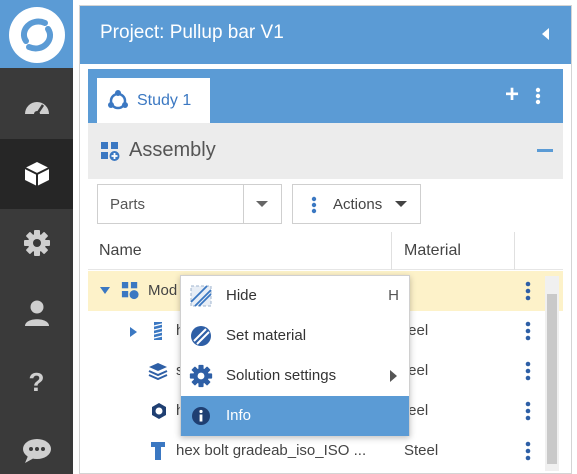 This screenshot has width=577, height=474. Describe the element at coordinates (314, 205) in the screenshot. I see `kebab-icon` at that location.